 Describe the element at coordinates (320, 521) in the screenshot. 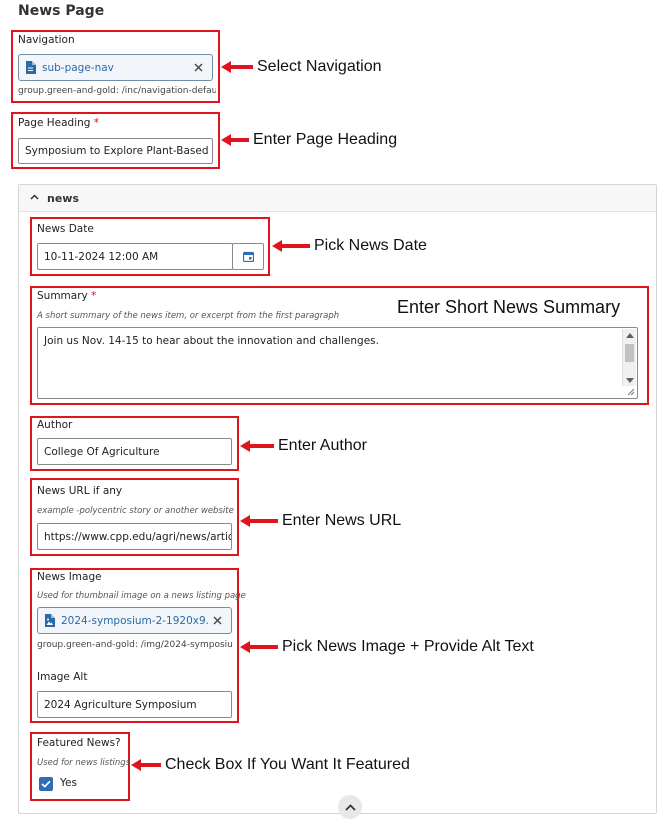

I see `annotation-enter-news-url: Enter News URL` at that location.